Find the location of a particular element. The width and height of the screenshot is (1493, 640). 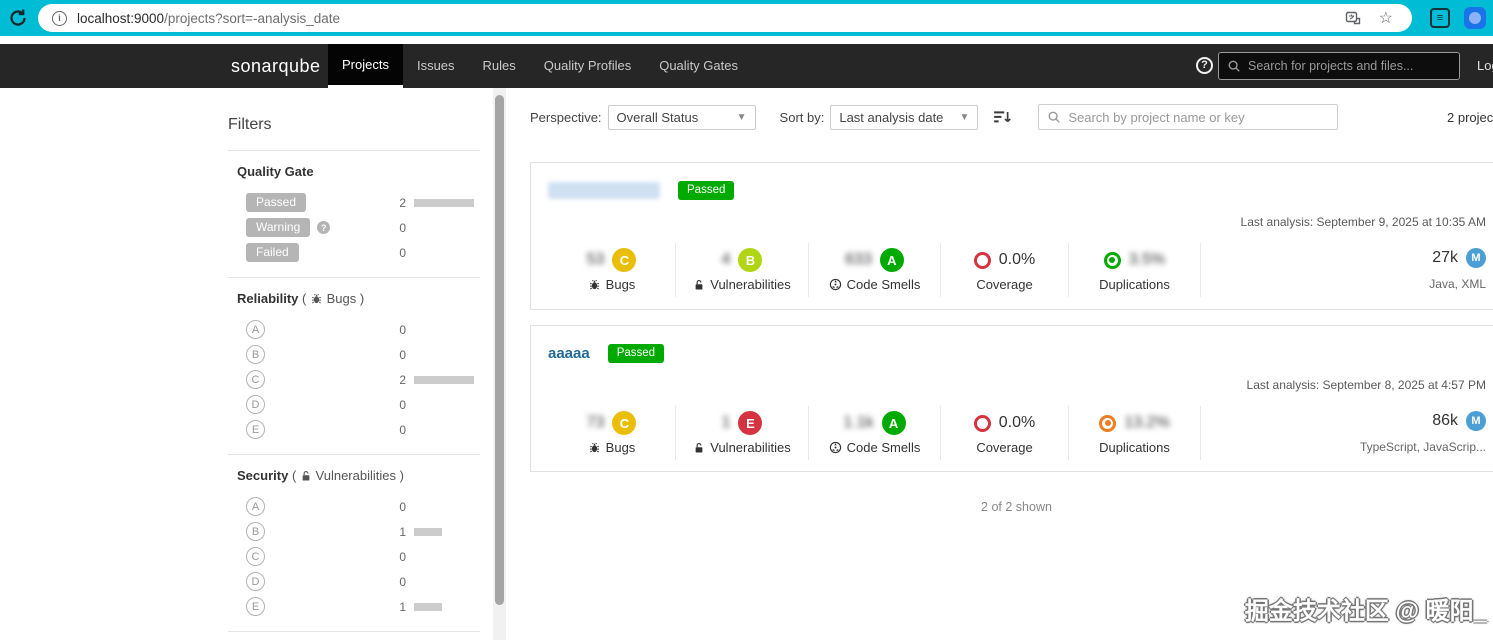

vulnerabilities-count: 4 is located at coordinates (726, 260).